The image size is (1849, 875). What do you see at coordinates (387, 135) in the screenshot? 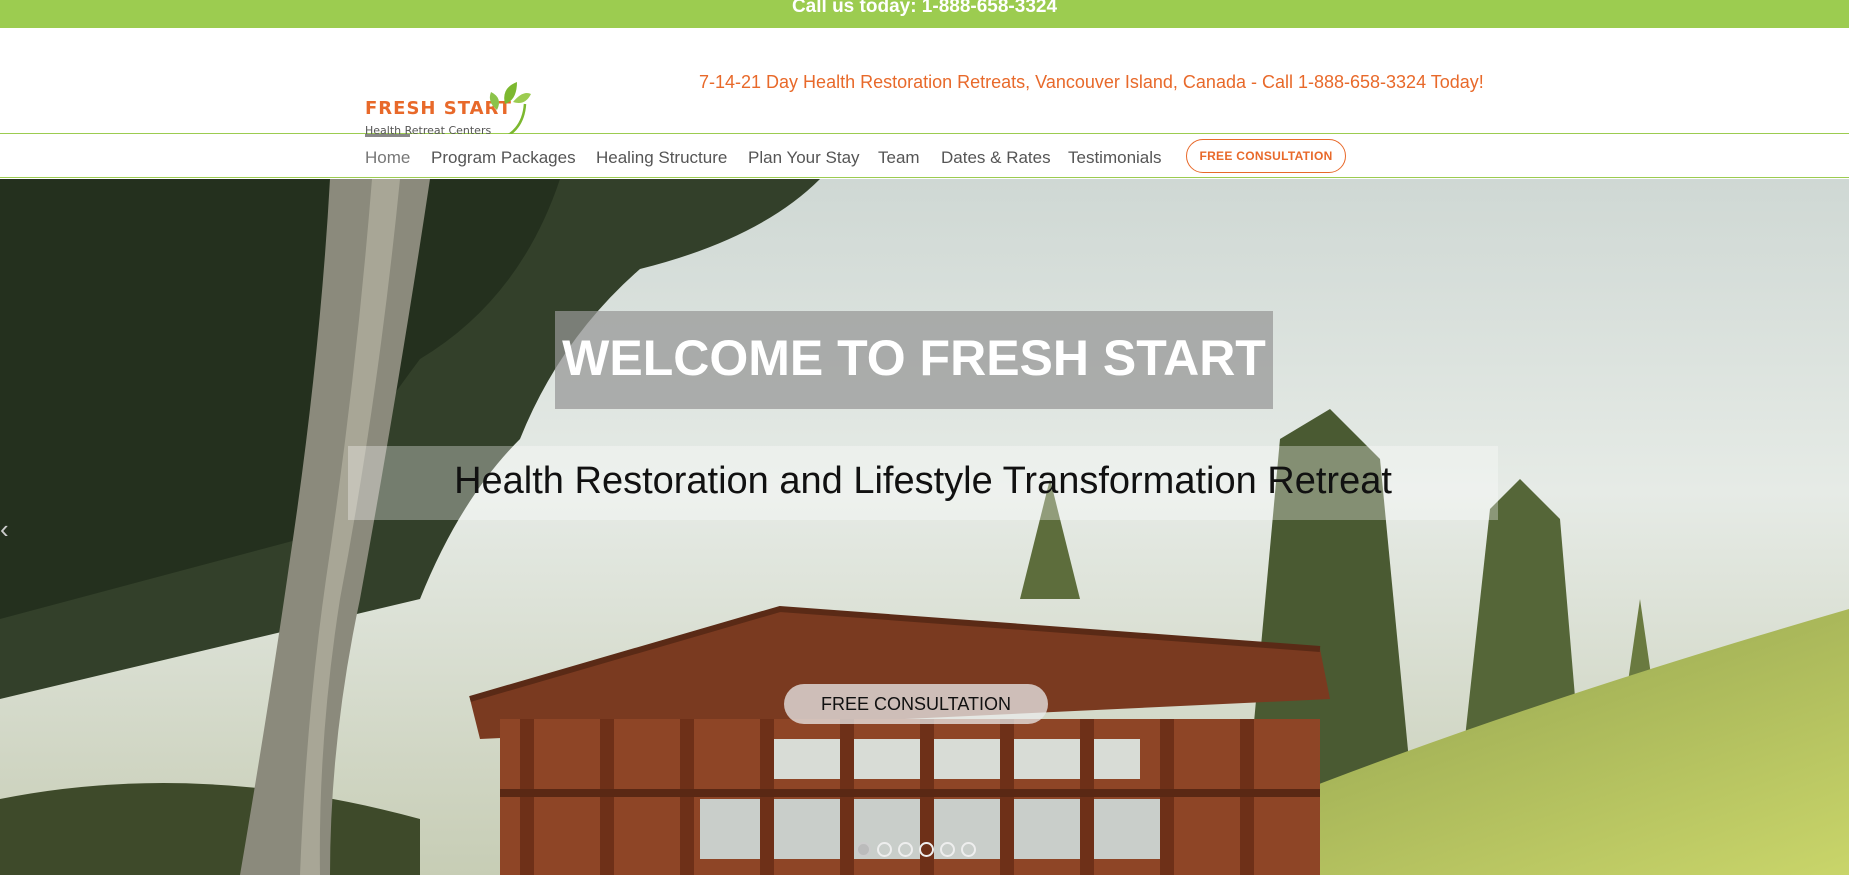
I see `nav-active-indicator` at bounding box center [387, 135].